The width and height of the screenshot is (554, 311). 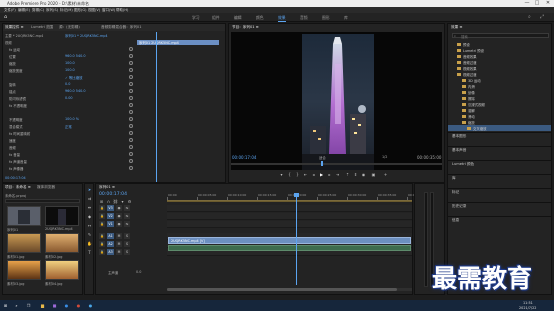 I want to click on comparison-view-icon: ▣, so click(x=373, y=174).